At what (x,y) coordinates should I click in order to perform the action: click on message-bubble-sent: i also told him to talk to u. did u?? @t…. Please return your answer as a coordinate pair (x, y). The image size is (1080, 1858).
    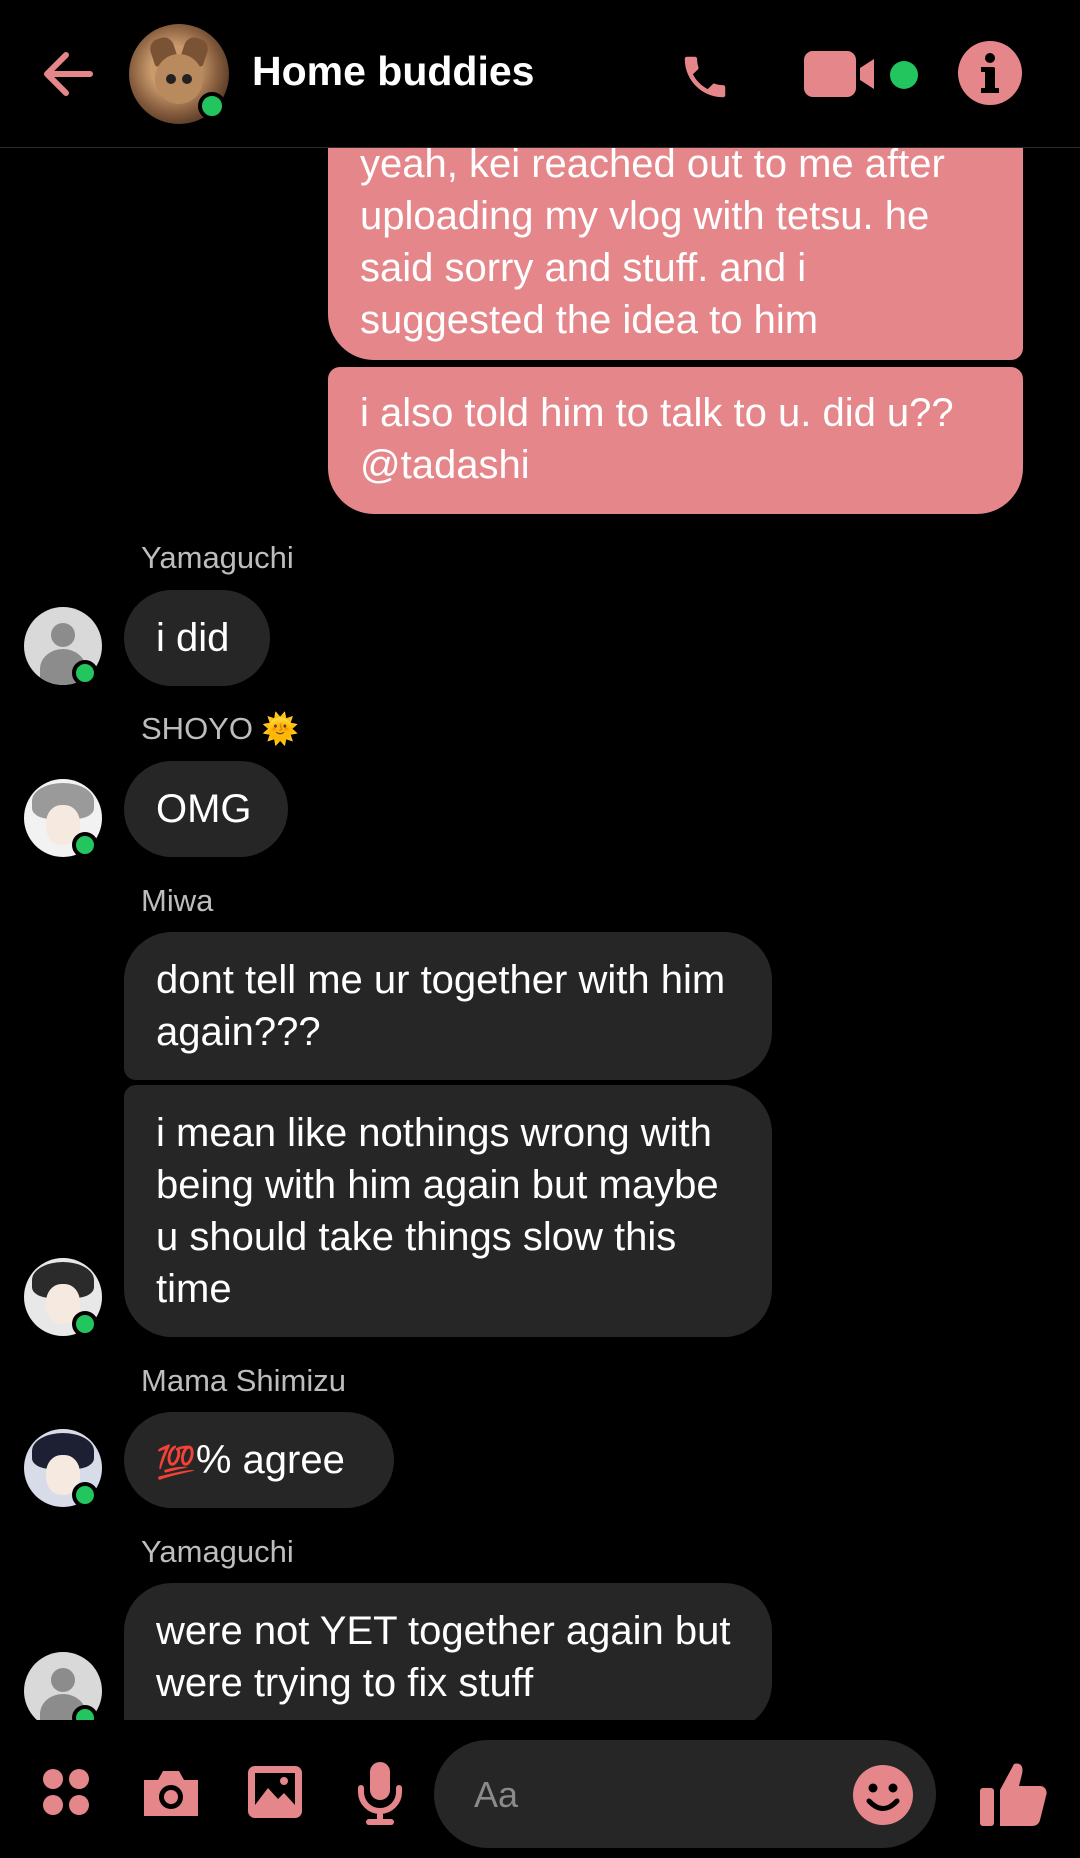
    Looking at the image, I should click on (675, 440).